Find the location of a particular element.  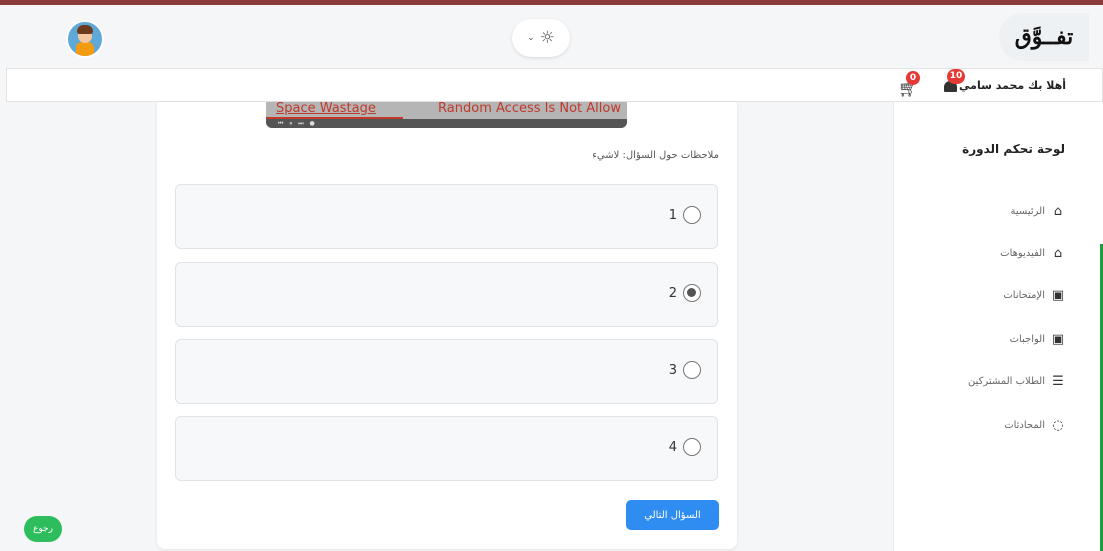

list-icon: ☰ is located at coordinates (1058, 381).